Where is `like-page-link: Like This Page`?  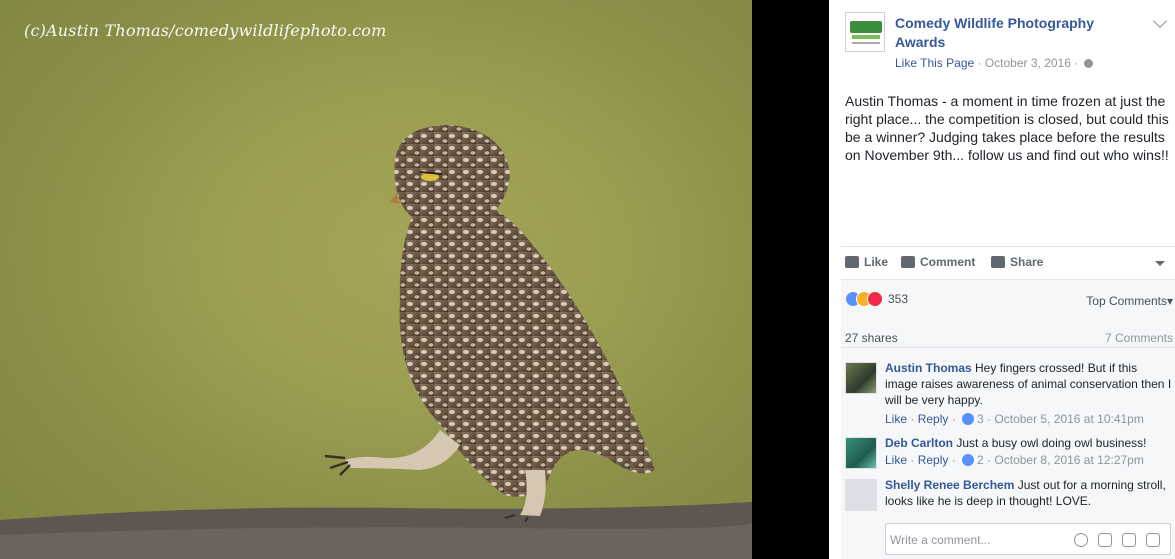
like-page-link: Like This Page is located at coordinates (934, 63).